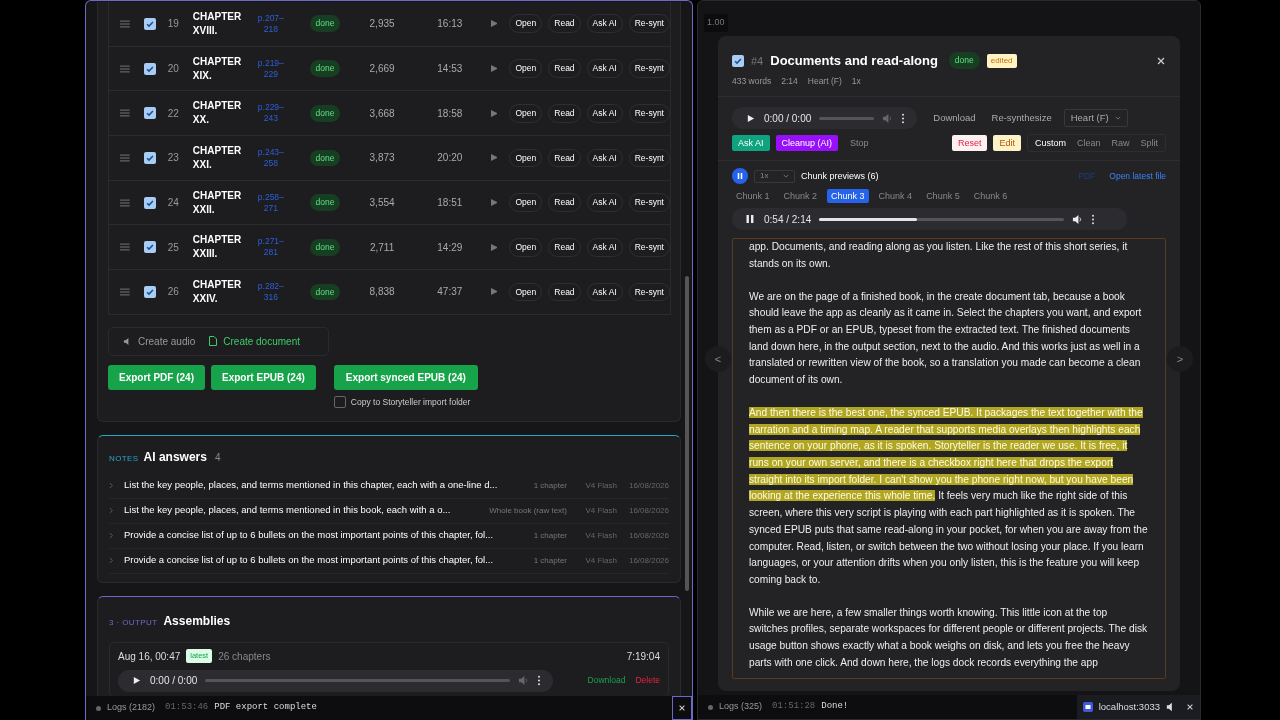  Describe the element at coordinates (807, 143) in the screenshot. I see `ai-action-button: Cleanup (AI)` at that location.